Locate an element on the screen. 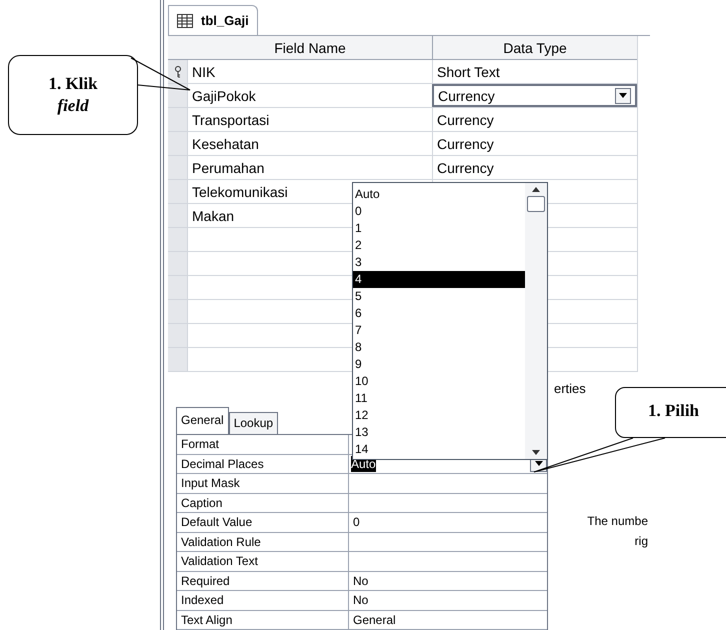 This screenshot has height=630, width=726. list-option: 8 is located at coordinates (439, 347).